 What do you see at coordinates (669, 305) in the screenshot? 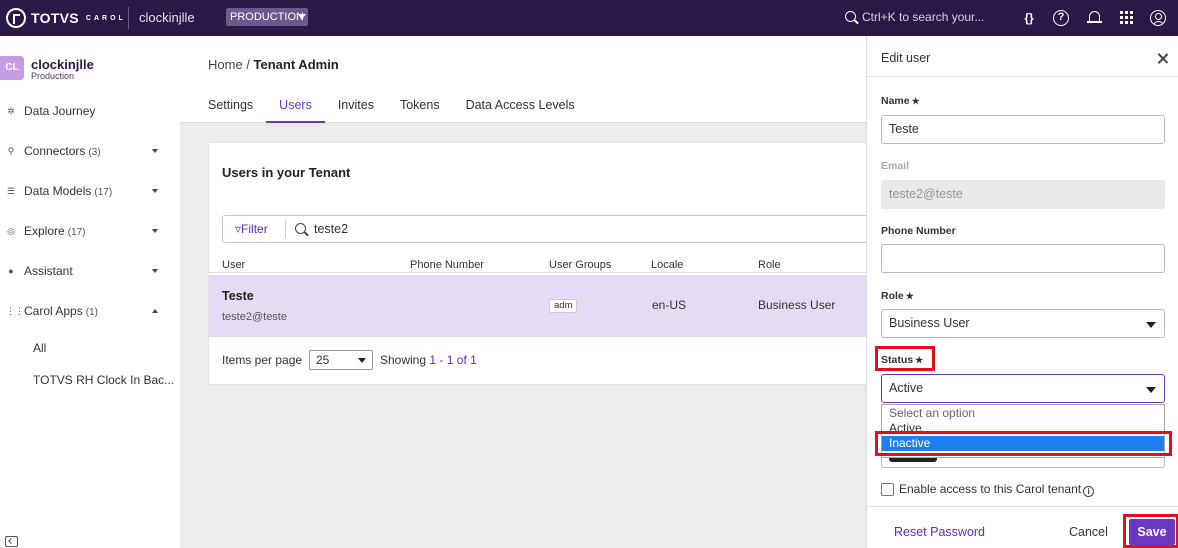
I see `row-locale: en-US` at bounding box center [669, 305].